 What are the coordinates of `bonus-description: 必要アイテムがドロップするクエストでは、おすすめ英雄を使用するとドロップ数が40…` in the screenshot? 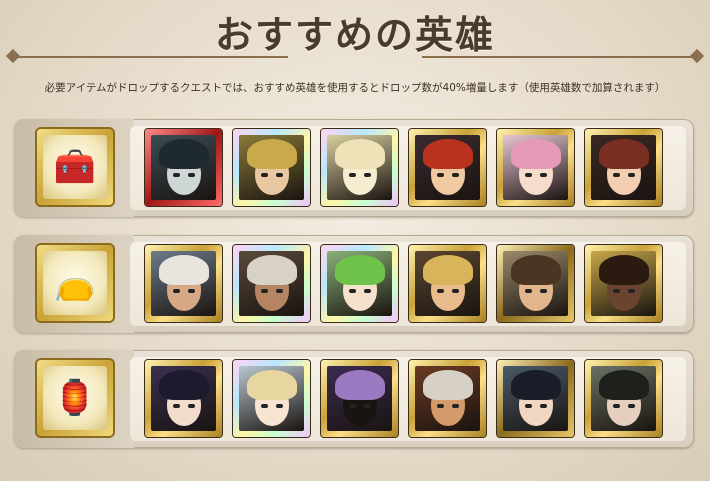 It's located at (355, 88).